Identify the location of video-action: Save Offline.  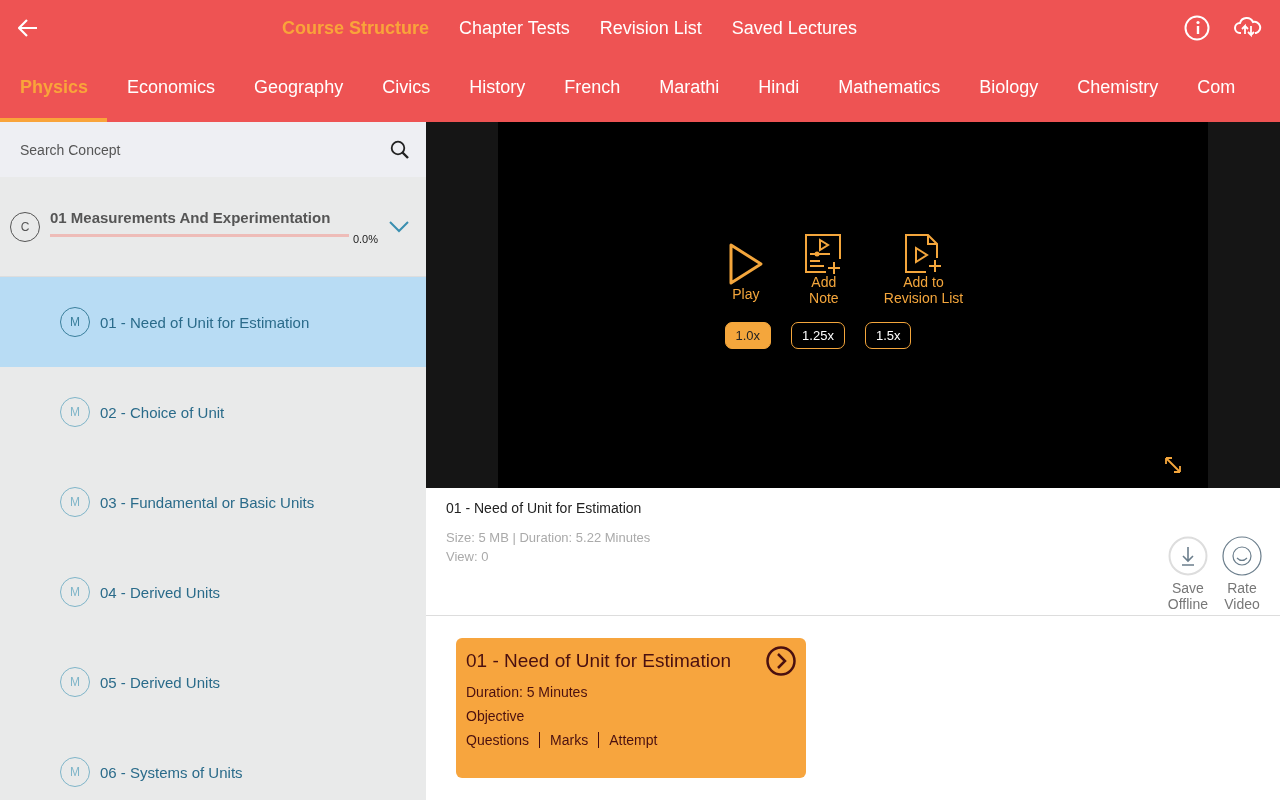
(1187, 574).